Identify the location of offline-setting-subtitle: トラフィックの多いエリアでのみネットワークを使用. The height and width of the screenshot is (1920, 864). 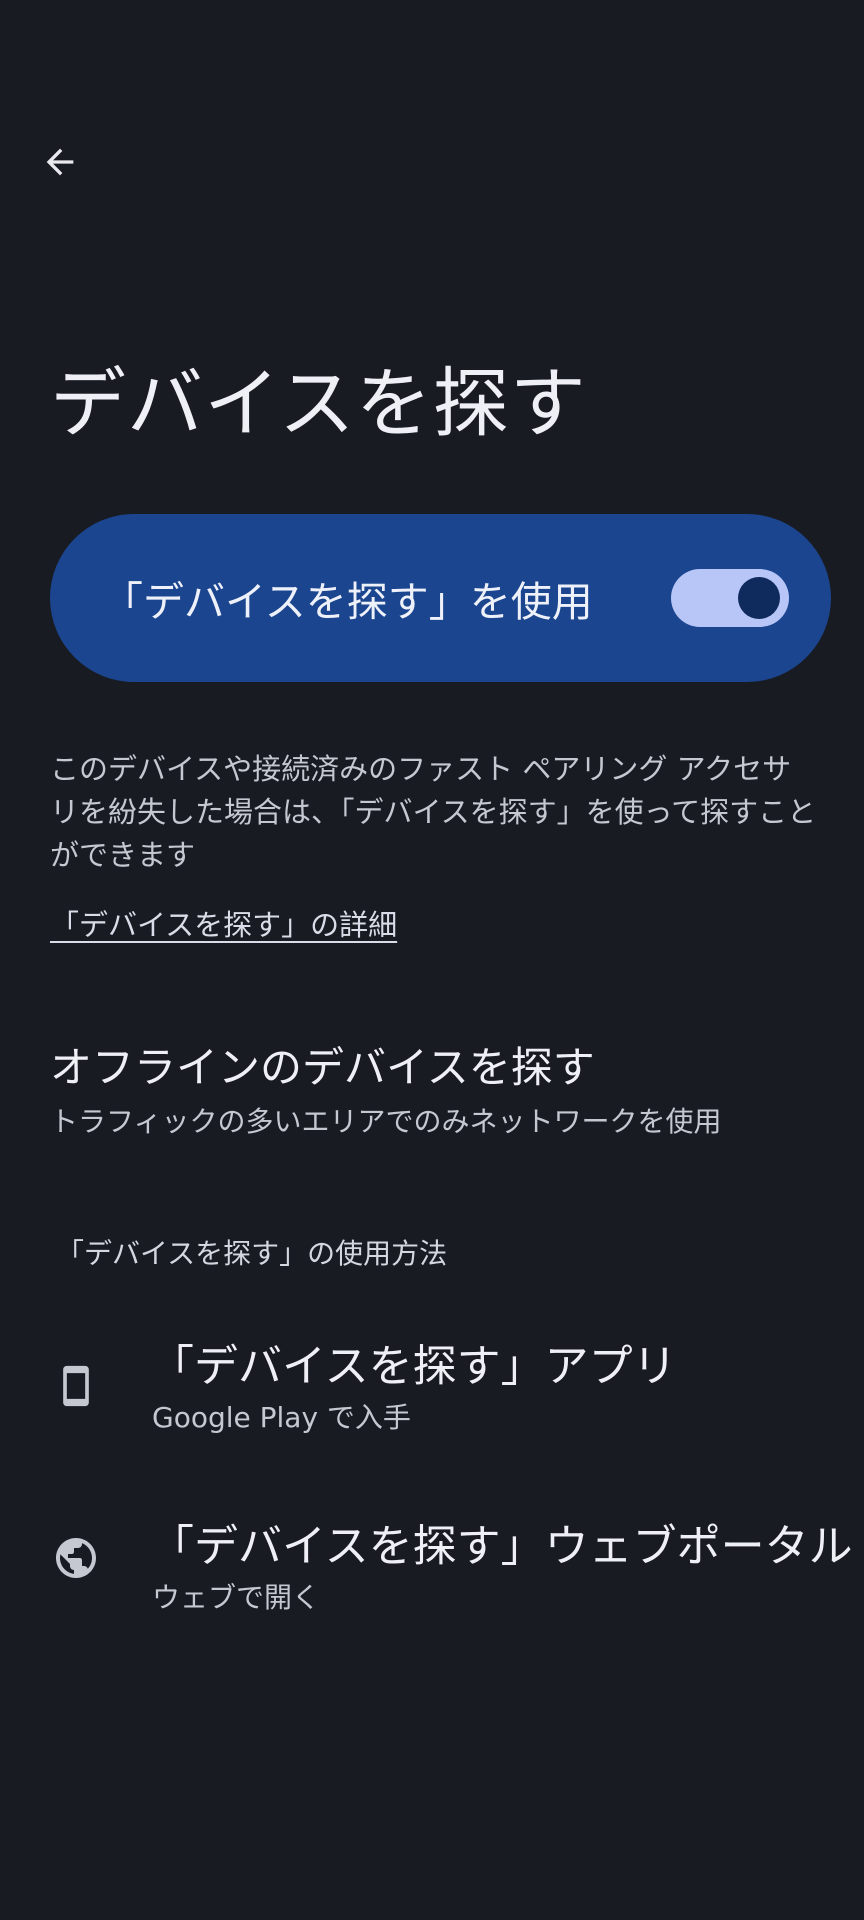
(386, 1121).